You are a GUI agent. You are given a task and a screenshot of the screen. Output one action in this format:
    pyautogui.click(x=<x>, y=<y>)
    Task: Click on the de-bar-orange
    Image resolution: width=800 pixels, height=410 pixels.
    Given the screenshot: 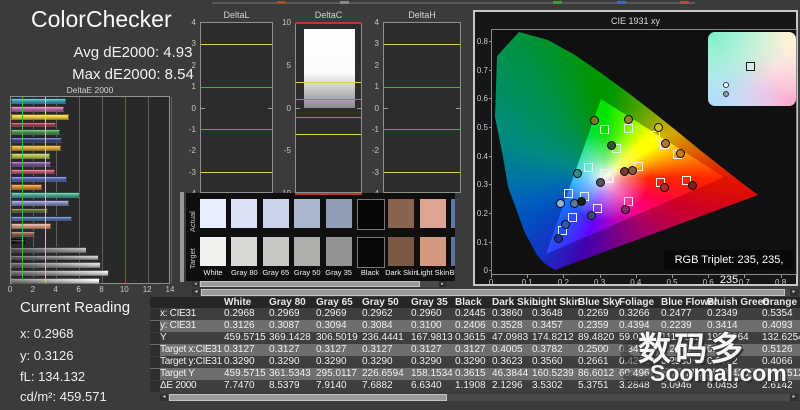 What is the action you would take?
    pyautogui.click(x=26, y=187)
    